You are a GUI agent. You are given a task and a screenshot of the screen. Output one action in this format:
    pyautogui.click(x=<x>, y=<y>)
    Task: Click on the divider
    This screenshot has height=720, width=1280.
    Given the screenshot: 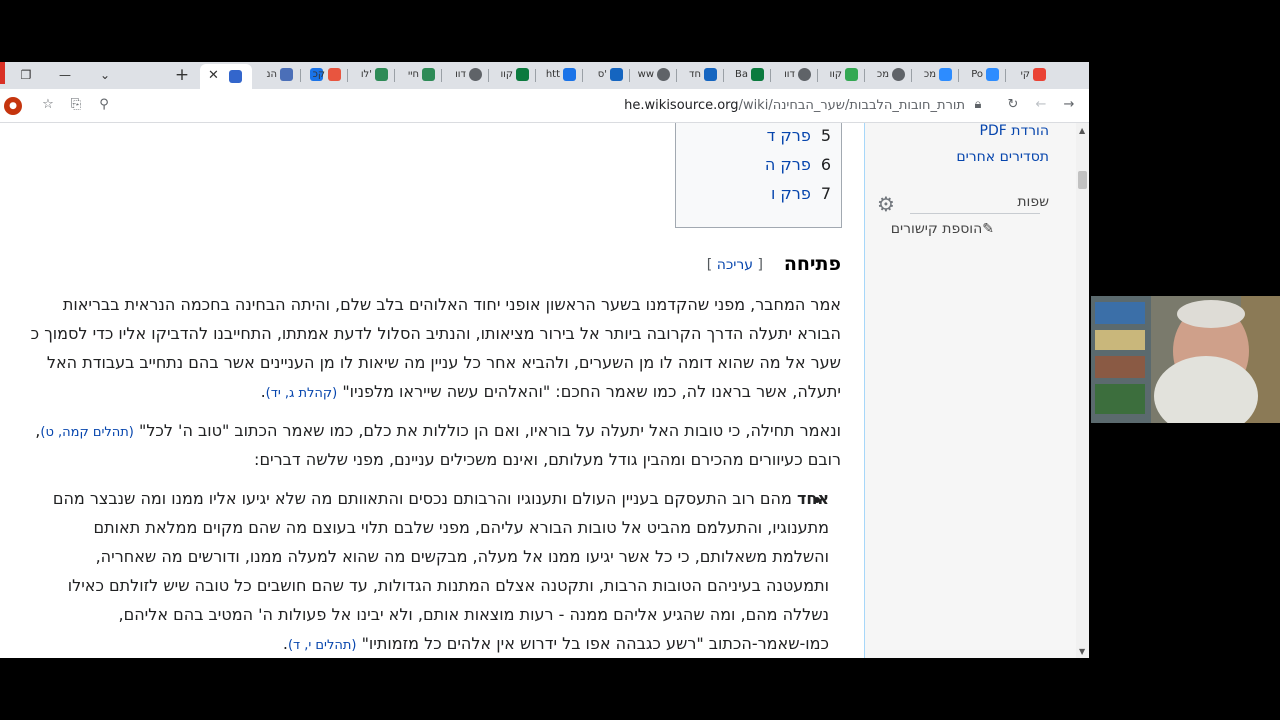 What is the action you would take?
    pyautogui.click(x=975, y=213)
    